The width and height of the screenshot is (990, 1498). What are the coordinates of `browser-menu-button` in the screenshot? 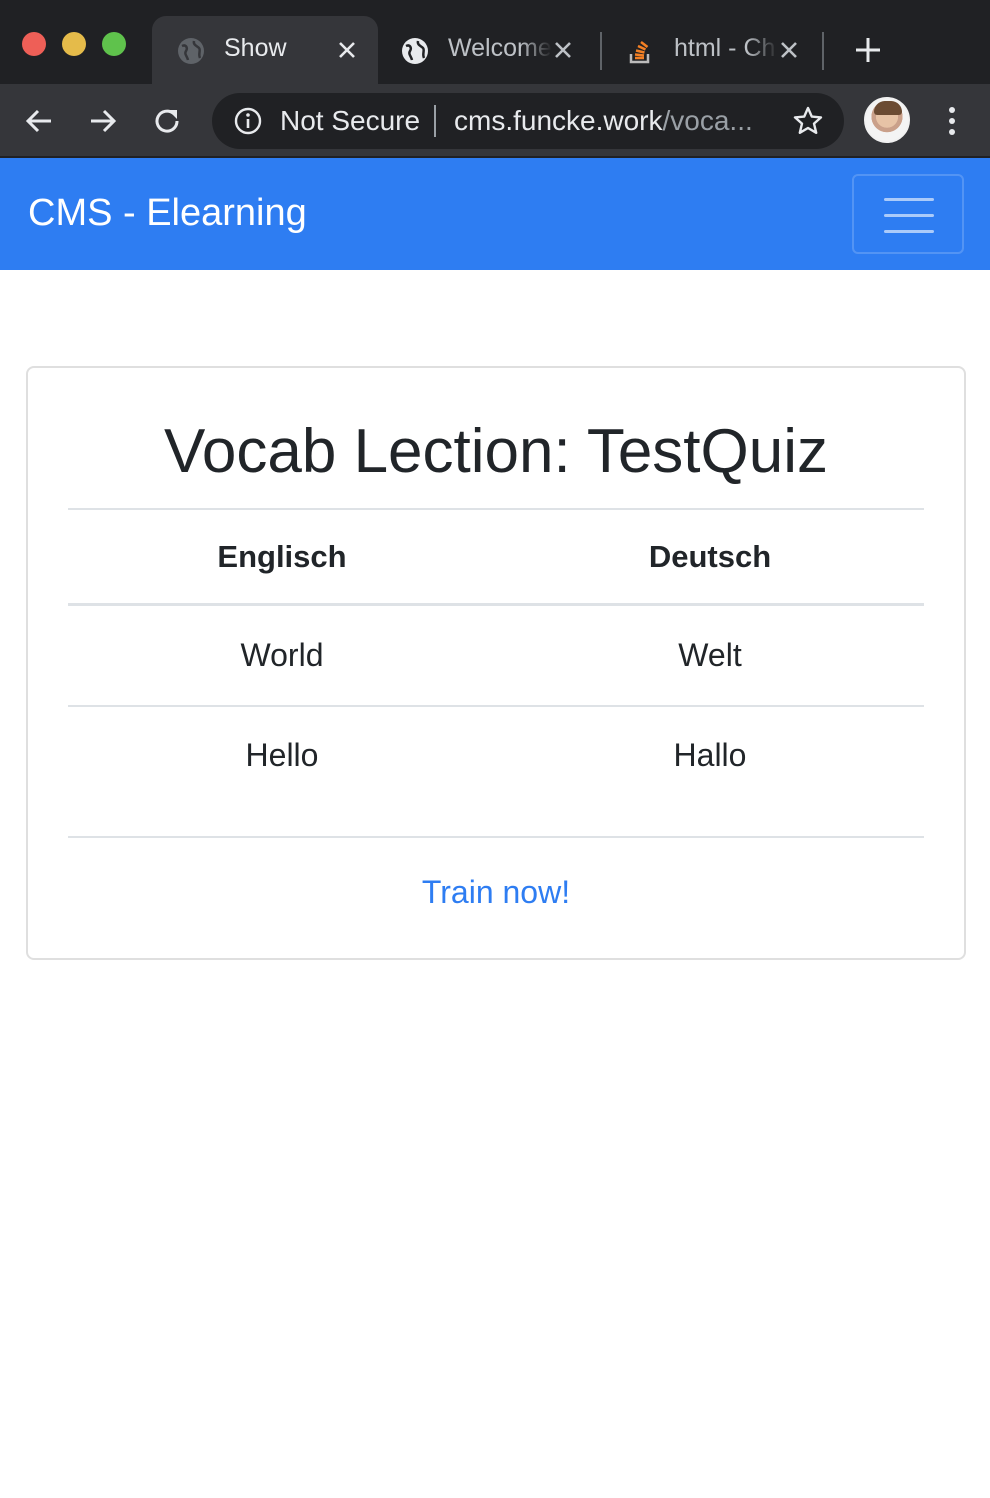 It's located at (952, 121).